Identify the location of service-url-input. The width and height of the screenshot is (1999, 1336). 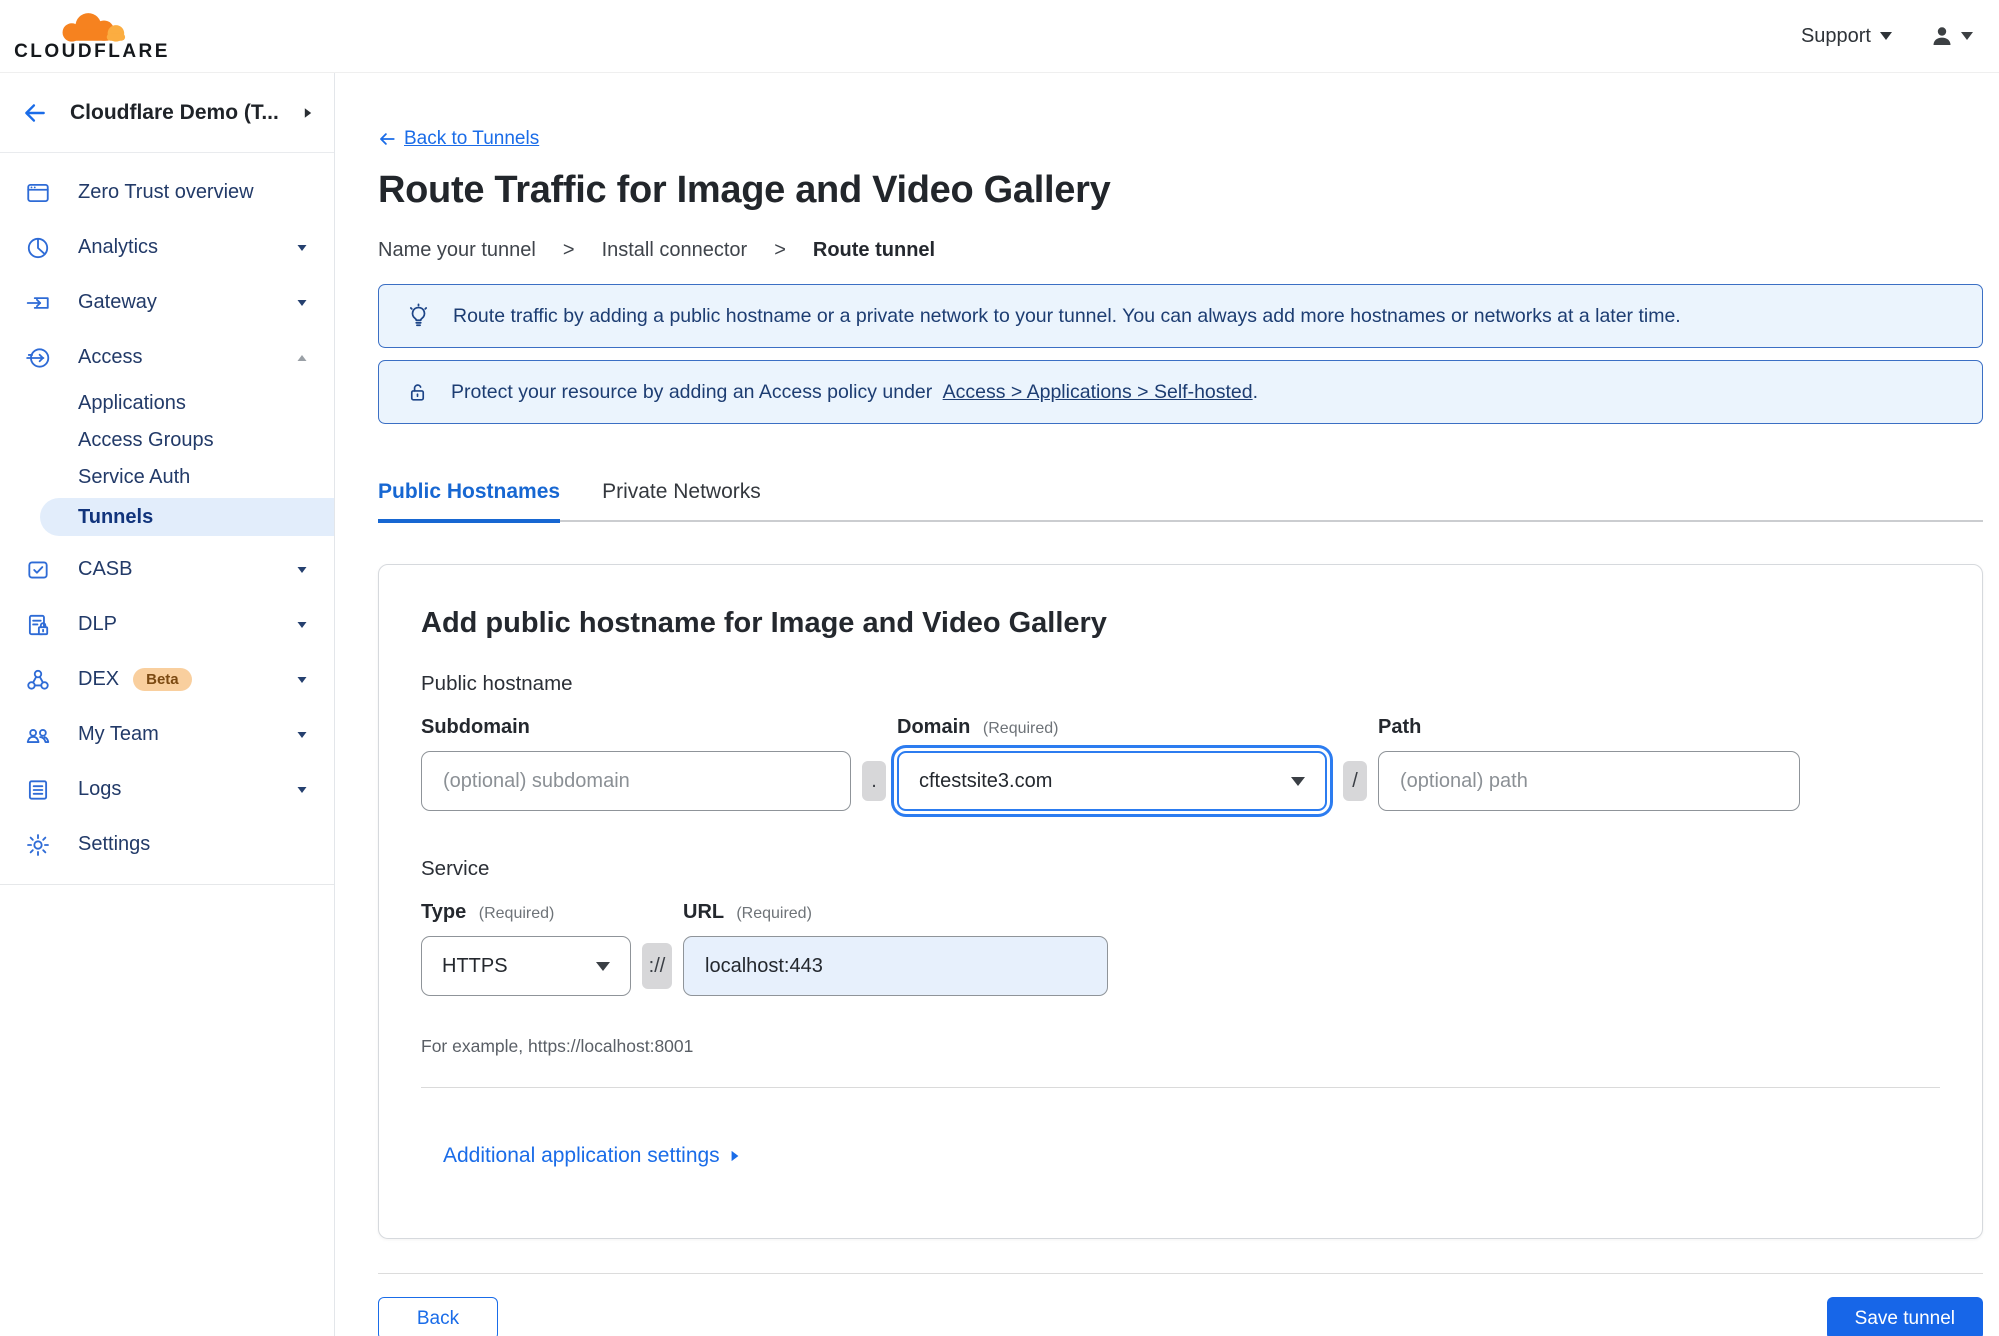
(895, 966).